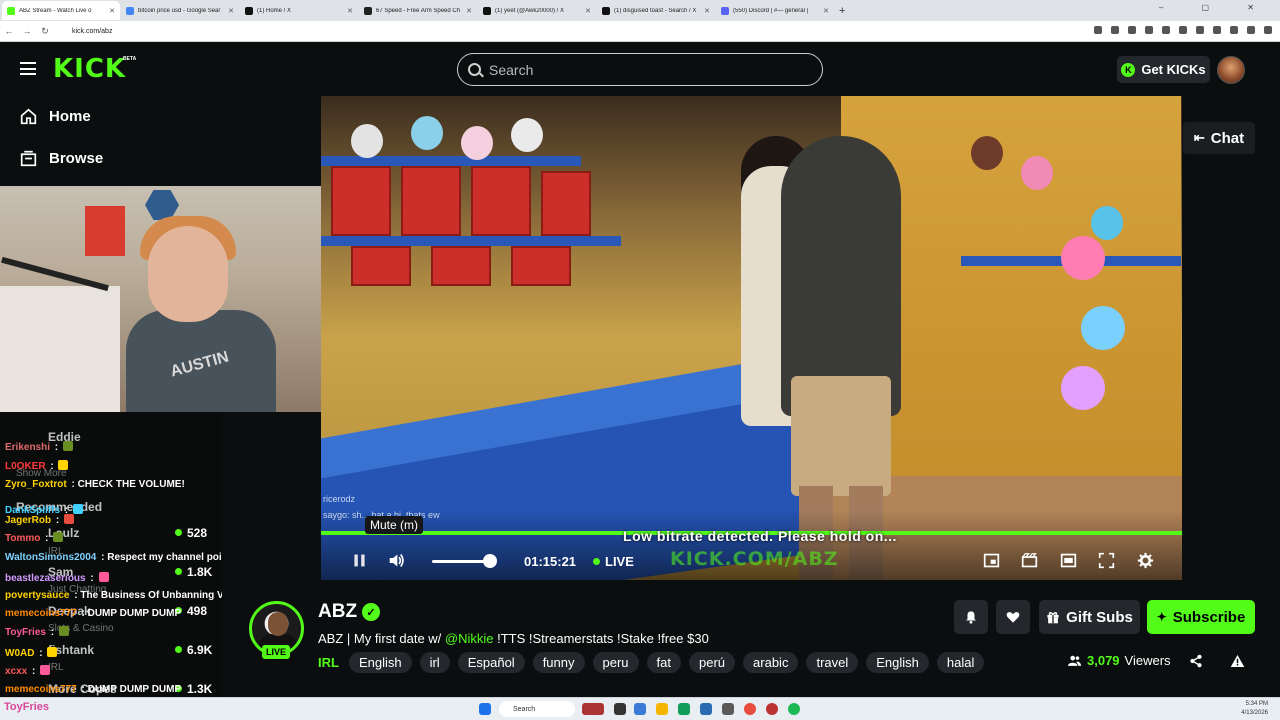 The image size is (1280, 720). Describe the element at coordinates (61, 158) in the screenshot. I see `sidebar-item-browse: Browse` at that location.